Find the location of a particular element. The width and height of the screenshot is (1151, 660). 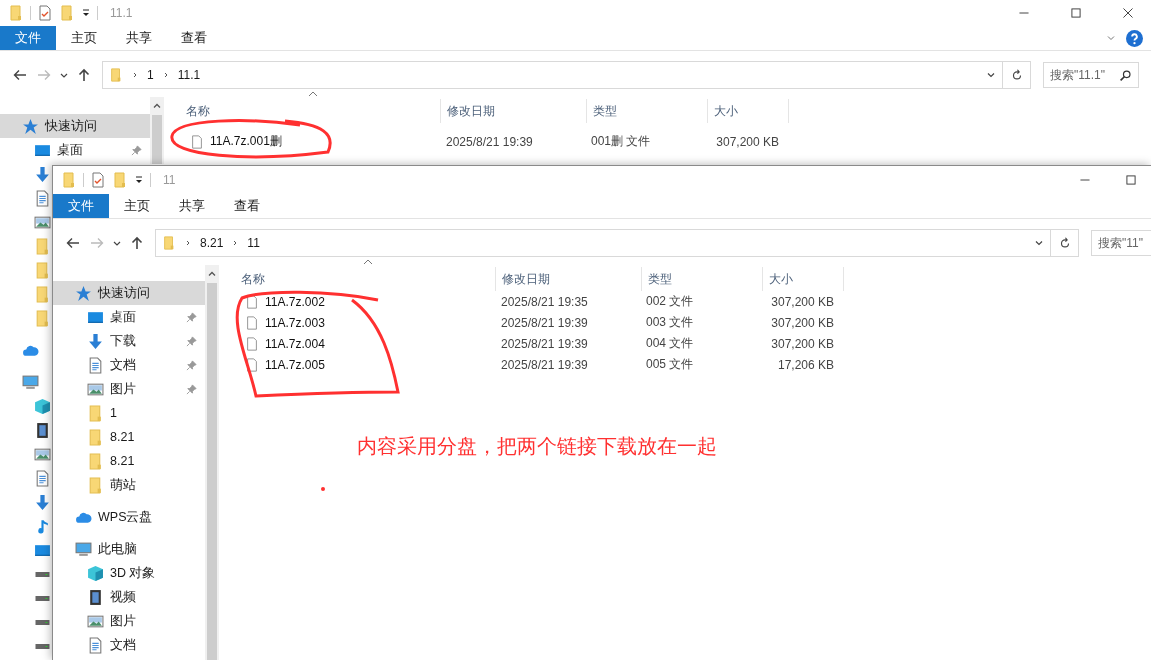

file-name: 11A.7z.001删 is located at coordinates (246, 141).